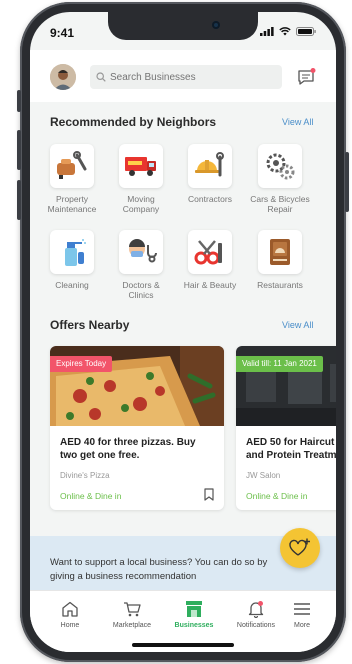  I want to click on search-input, so click(190, 77).